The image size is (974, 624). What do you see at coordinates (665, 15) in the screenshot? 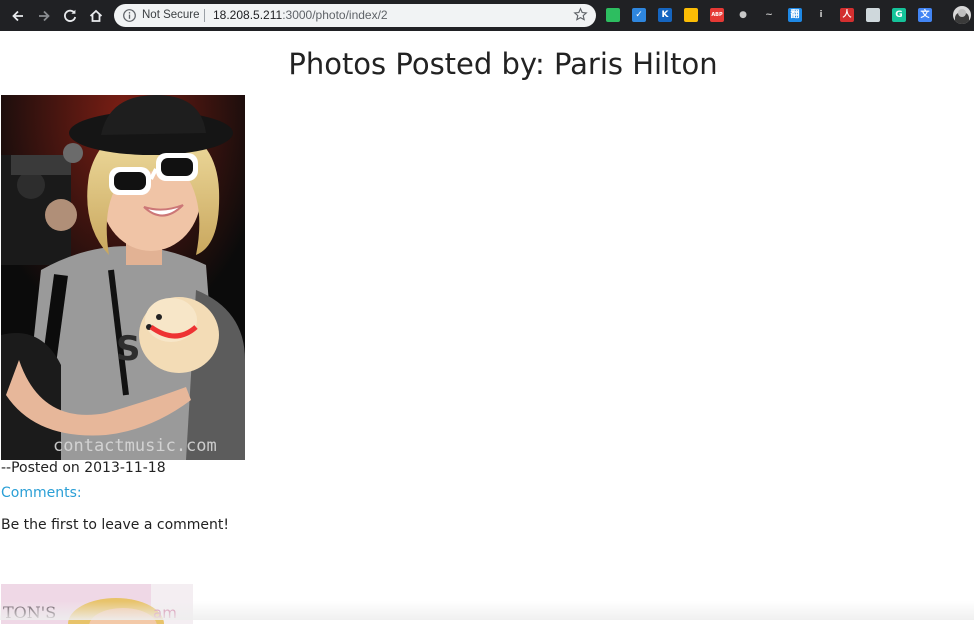
I see `k-extension-icon: K` at bounding box center [665, 15].